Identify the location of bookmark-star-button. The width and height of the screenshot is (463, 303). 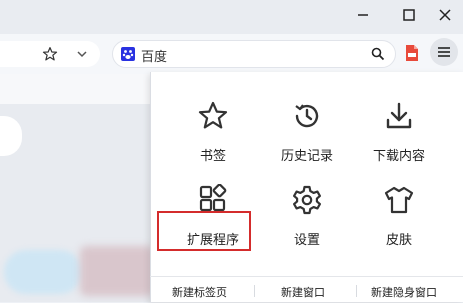
(50, 54).